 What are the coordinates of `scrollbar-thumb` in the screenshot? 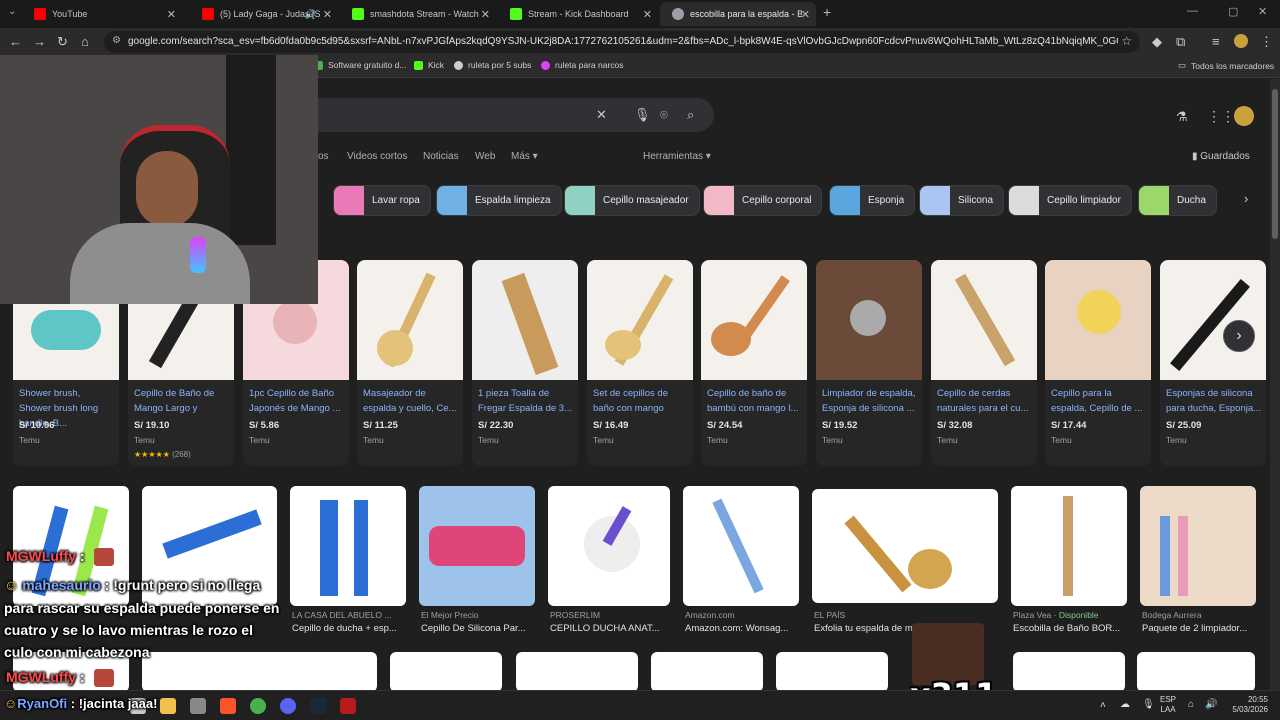 It's located at (1275, 164).